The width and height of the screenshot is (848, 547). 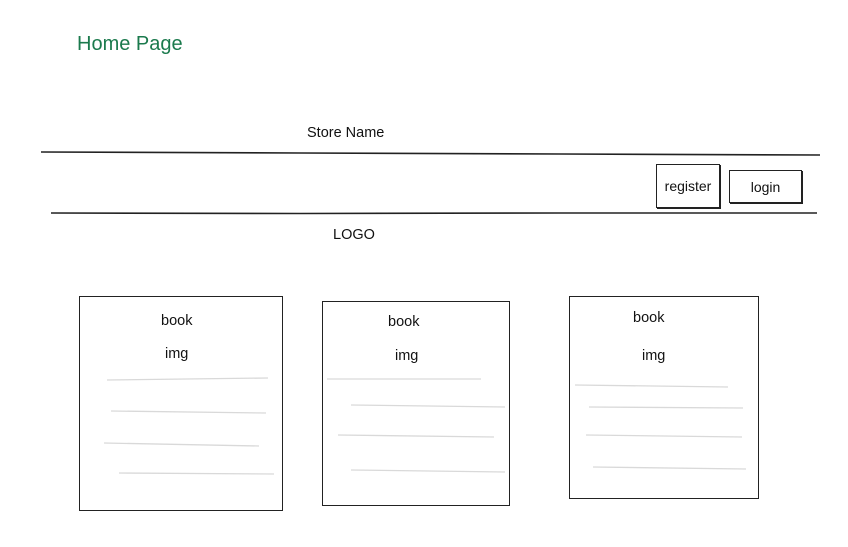 What do you see at coordinates (346, 133) in the screenshot?
I see `store-name: Store Name` at bounding box center [346, 133].